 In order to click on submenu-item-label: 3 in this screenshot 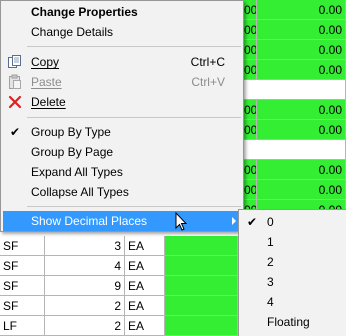, I will do `click(270, 282)`.